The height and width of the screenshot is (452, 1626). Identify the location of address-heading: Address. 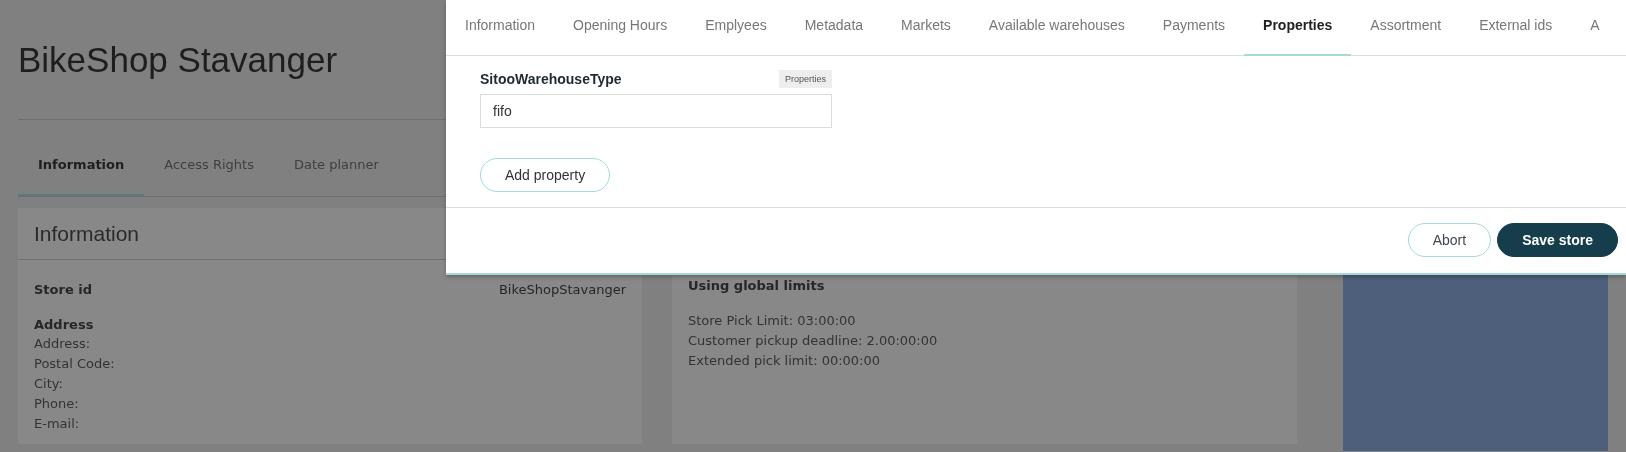
(64, 324).